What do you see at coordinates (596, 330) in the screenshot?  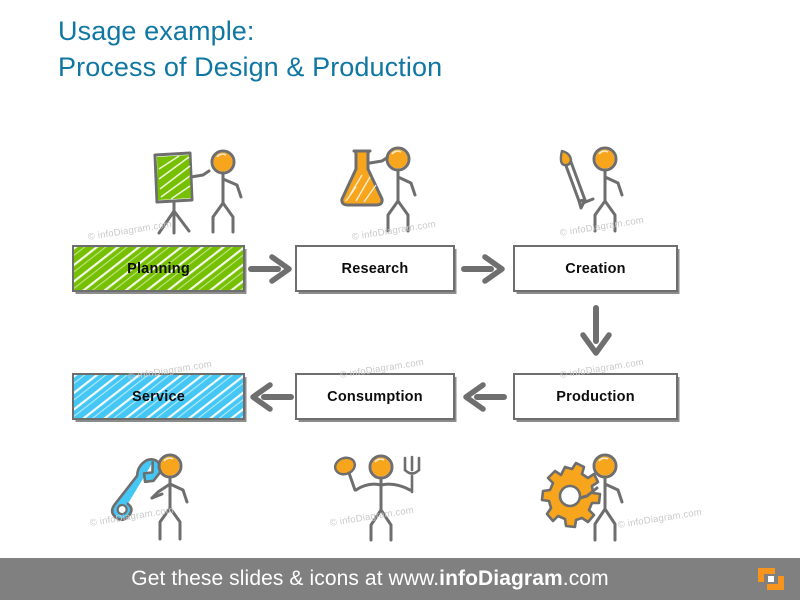 I see `arrow-creation-to-production` at bounding box center [596, 330].